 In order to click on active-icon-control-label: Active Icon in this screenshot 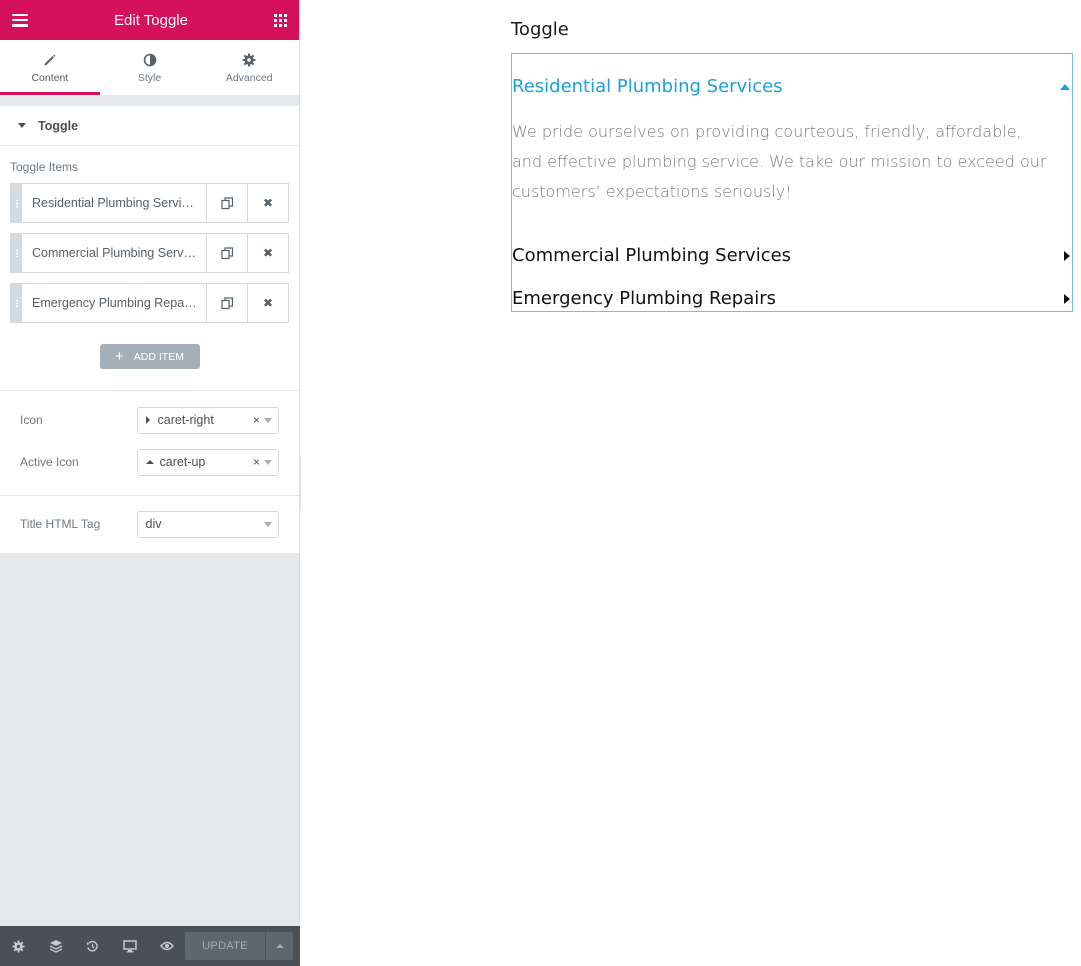, I will do `click(49, 462)`.